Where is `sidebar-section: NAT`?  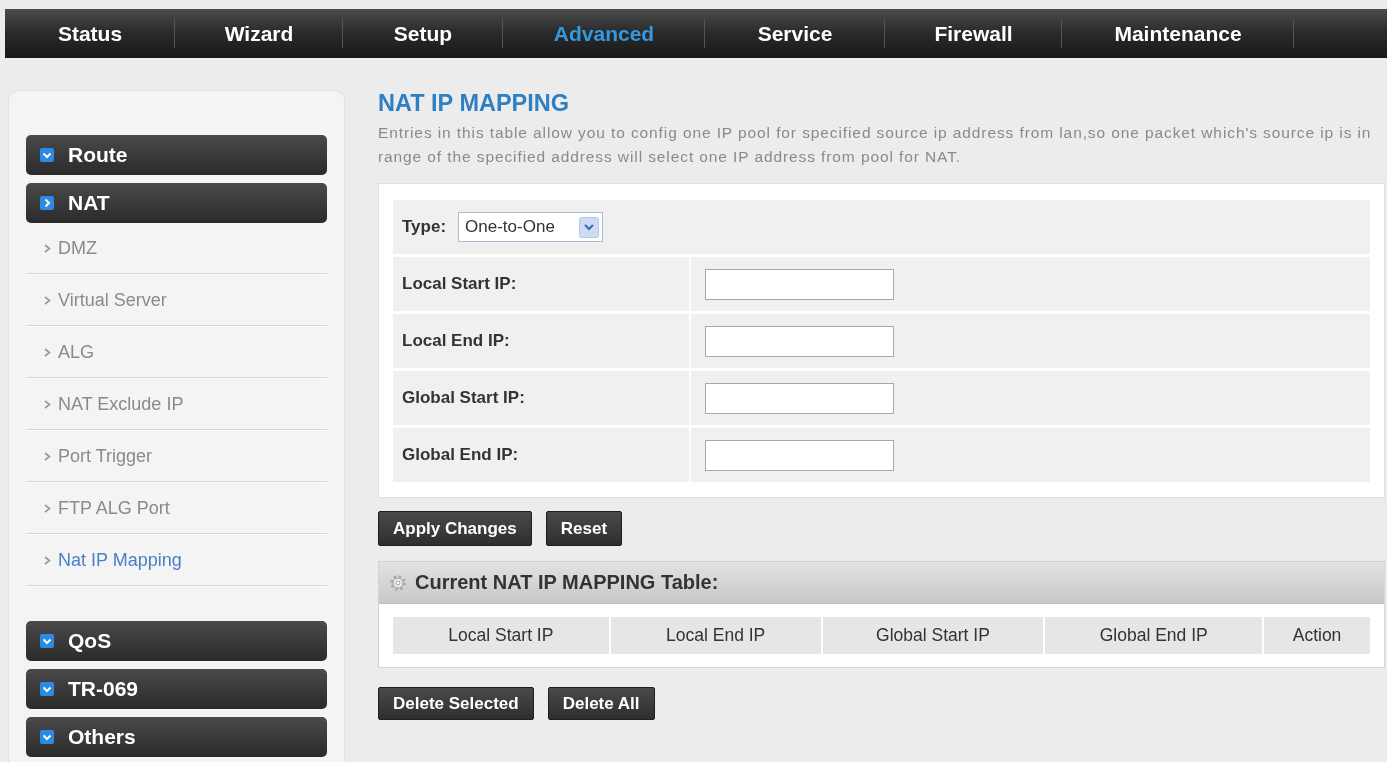 sidebar-section: NAT is located at coordinates (176, 203).